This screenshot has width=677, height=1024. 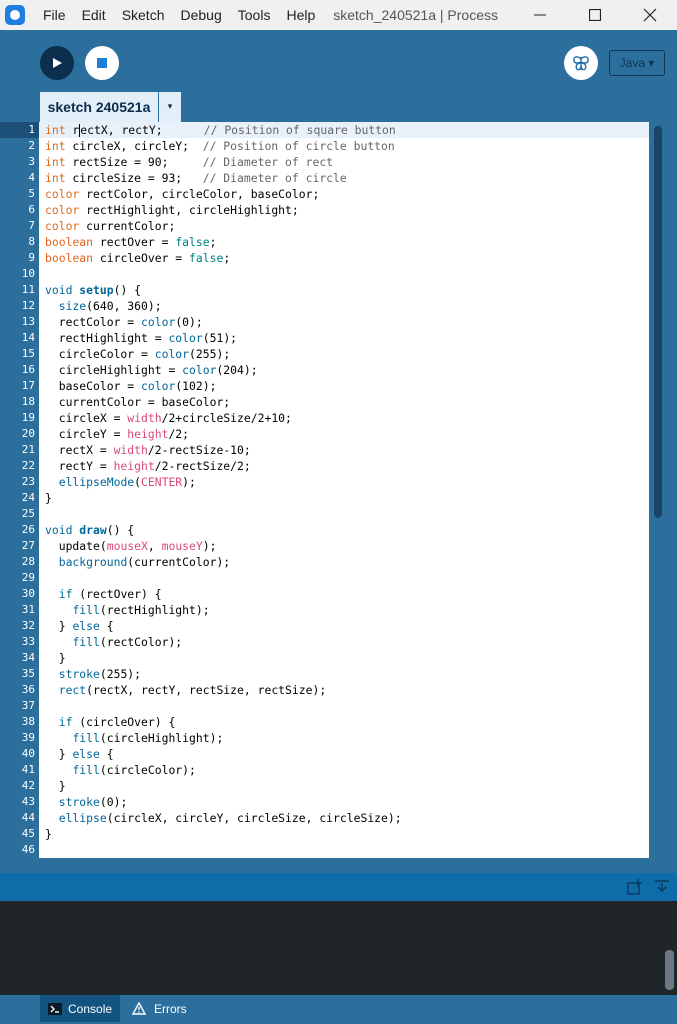 I want to click on line-number: 11, so click(x=28, y=289).